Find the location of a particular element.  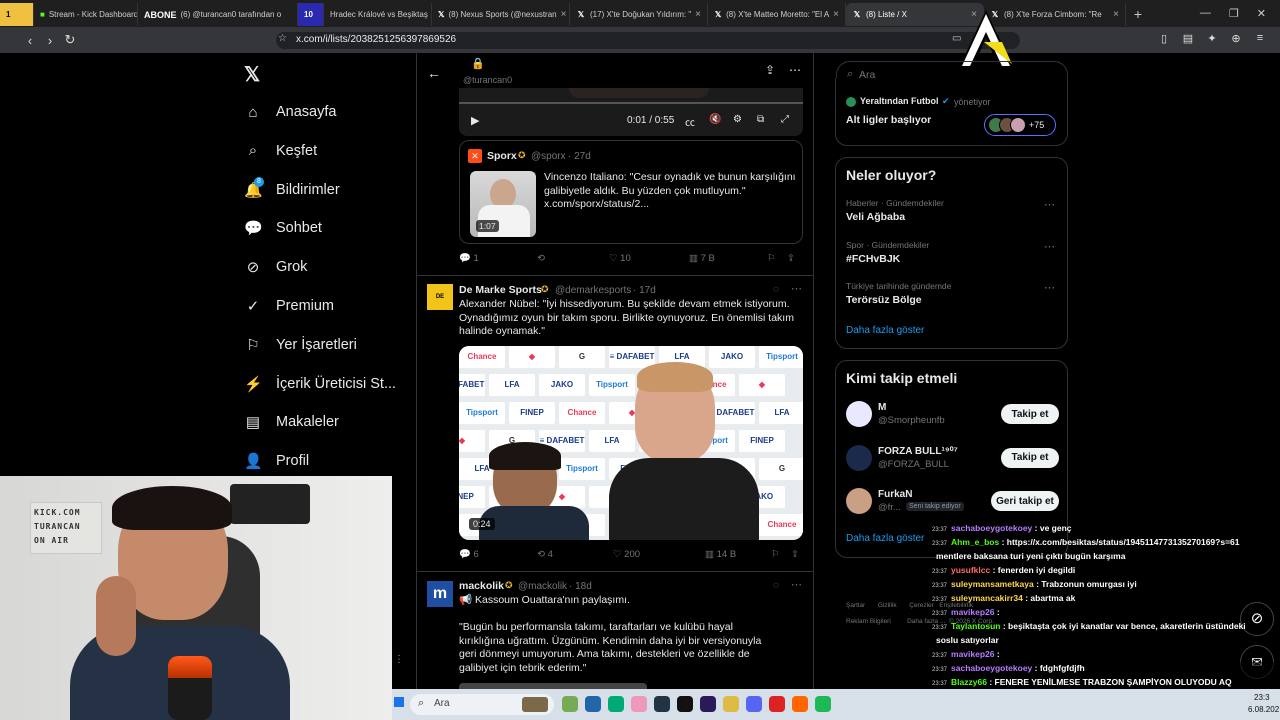

bookmark-star-icon: ☆ is located at coordinates (282, 38).